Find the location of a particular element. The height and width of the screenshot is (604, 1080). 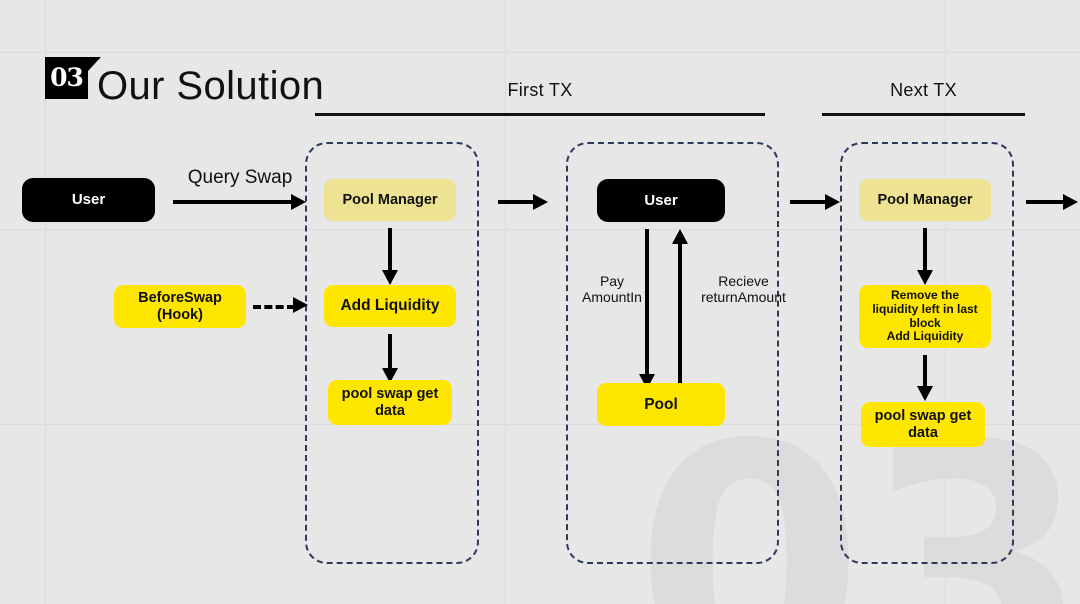

query-swap-label: Query Swap is located at coordinates (240, 177).